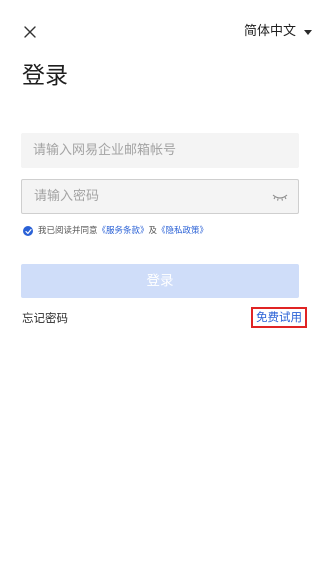 Image resolution: width=320 pixels, height=568 pixels. Describe the element at coordinates (68, 231) in the screenshot. I see `agreement-prefix: 我已阅读并同意` at that location.